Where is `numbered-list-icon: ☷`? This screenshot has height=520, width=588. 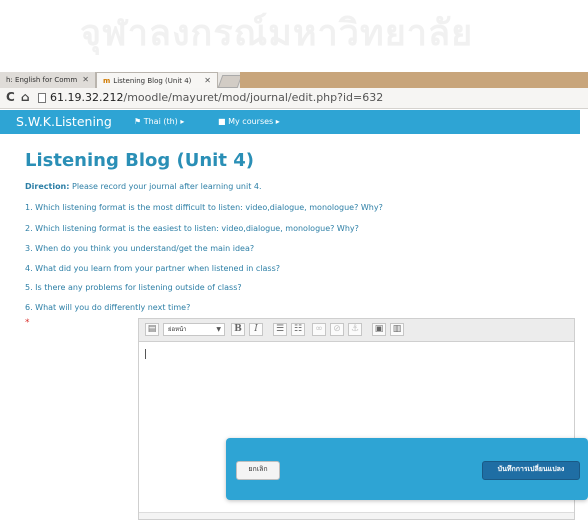 numbered-list-icon: ☷ is located at coordinates (298, 329).